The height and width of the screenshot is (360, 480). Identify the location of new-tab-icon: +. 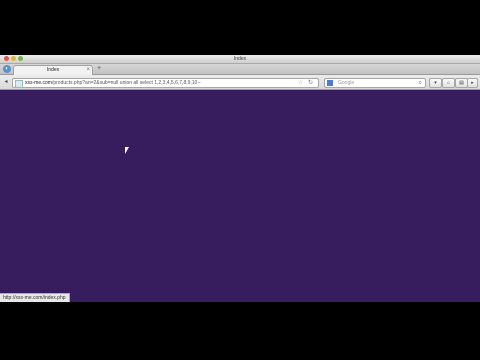
(99, 69).